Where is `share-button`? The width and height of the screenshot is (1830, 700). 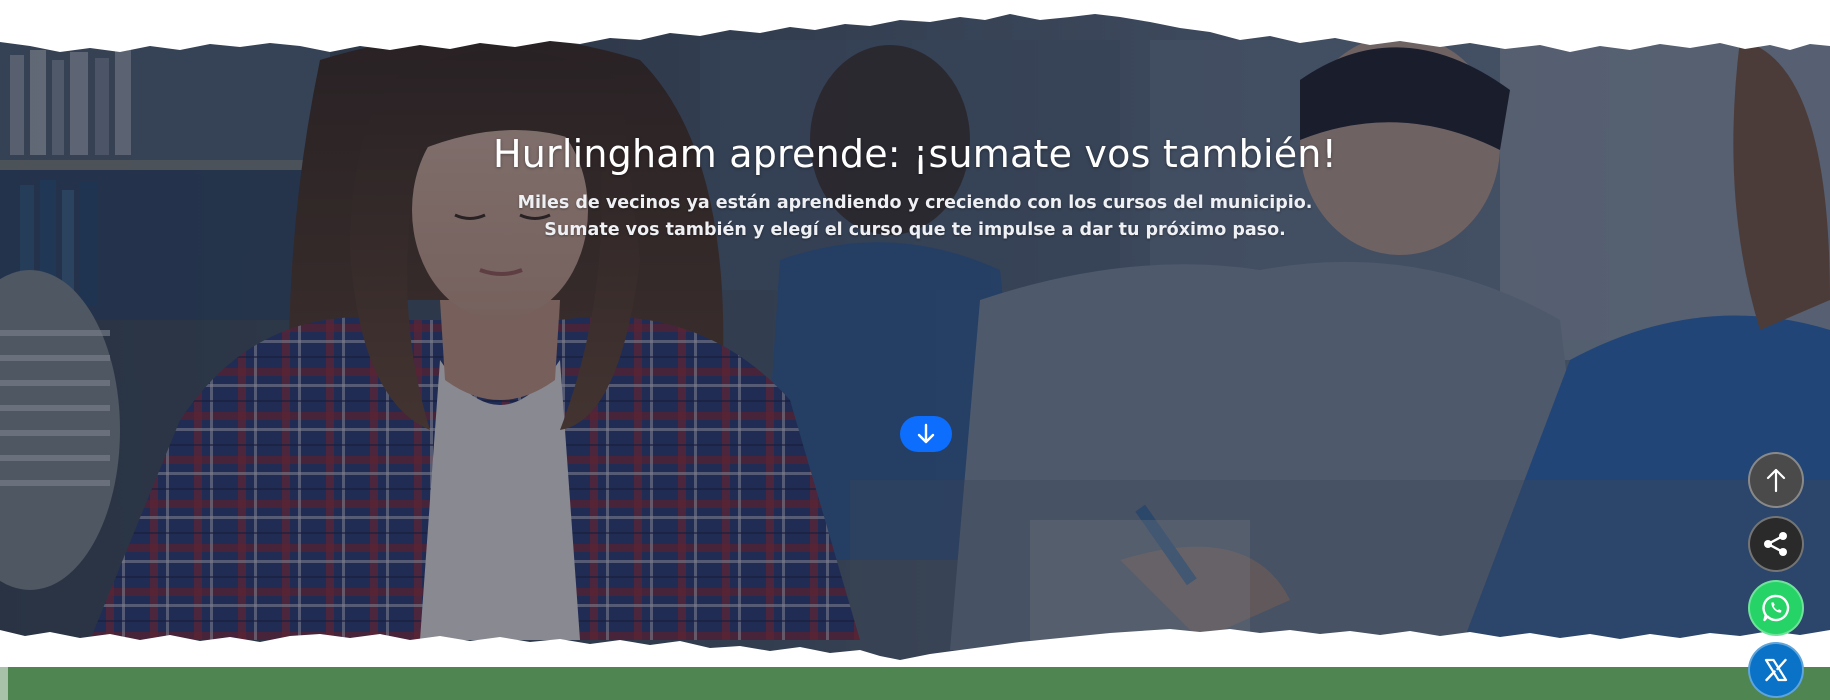 share-button is located at coordinates (1776, 544).